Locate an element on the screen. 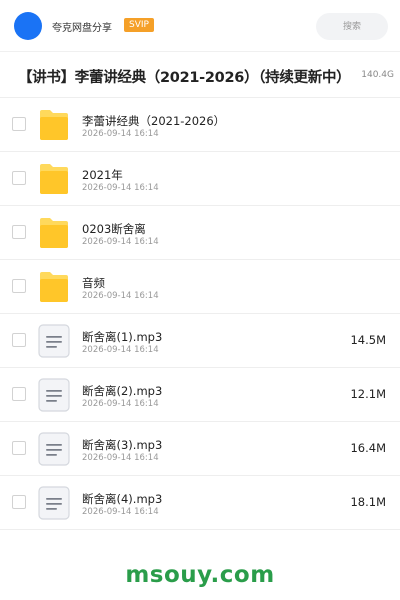 This screenshot has width=400, height=600. item-name: 音频 is located at coordinates (93, 283).